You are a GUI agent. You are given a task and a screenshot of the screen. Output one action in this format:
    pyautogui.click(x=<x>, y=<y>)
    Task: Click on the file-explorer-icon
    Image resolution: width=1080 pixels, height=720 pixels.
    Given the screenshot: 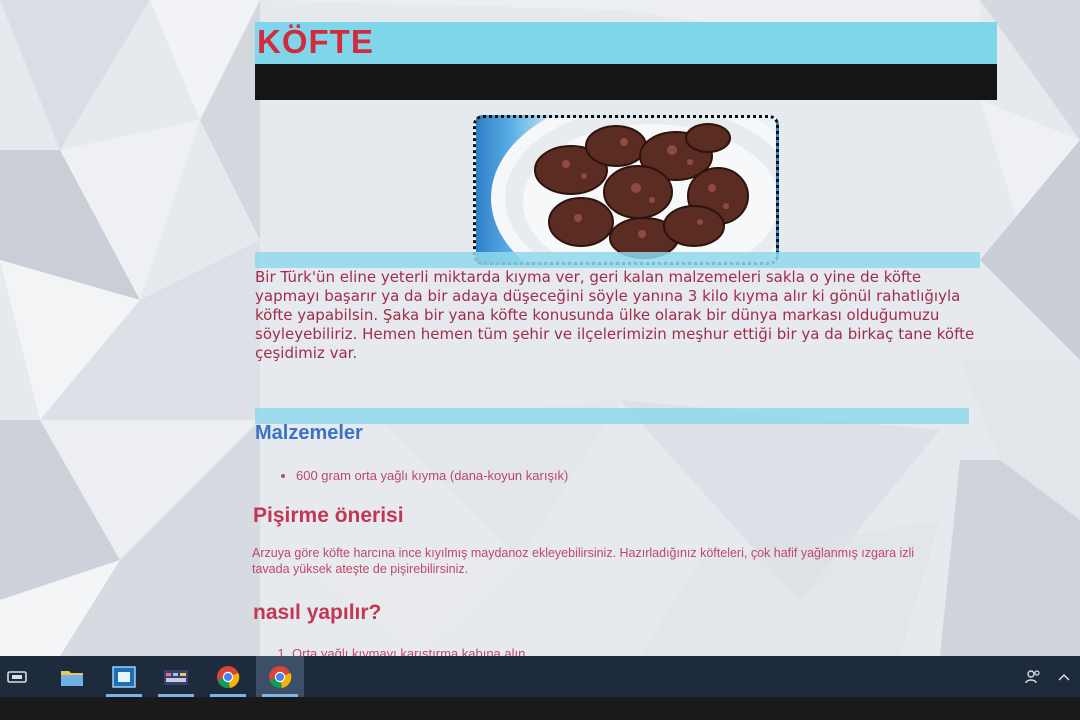 What is the action you would take?
    pyautogui.click(x=72, y=678)
    